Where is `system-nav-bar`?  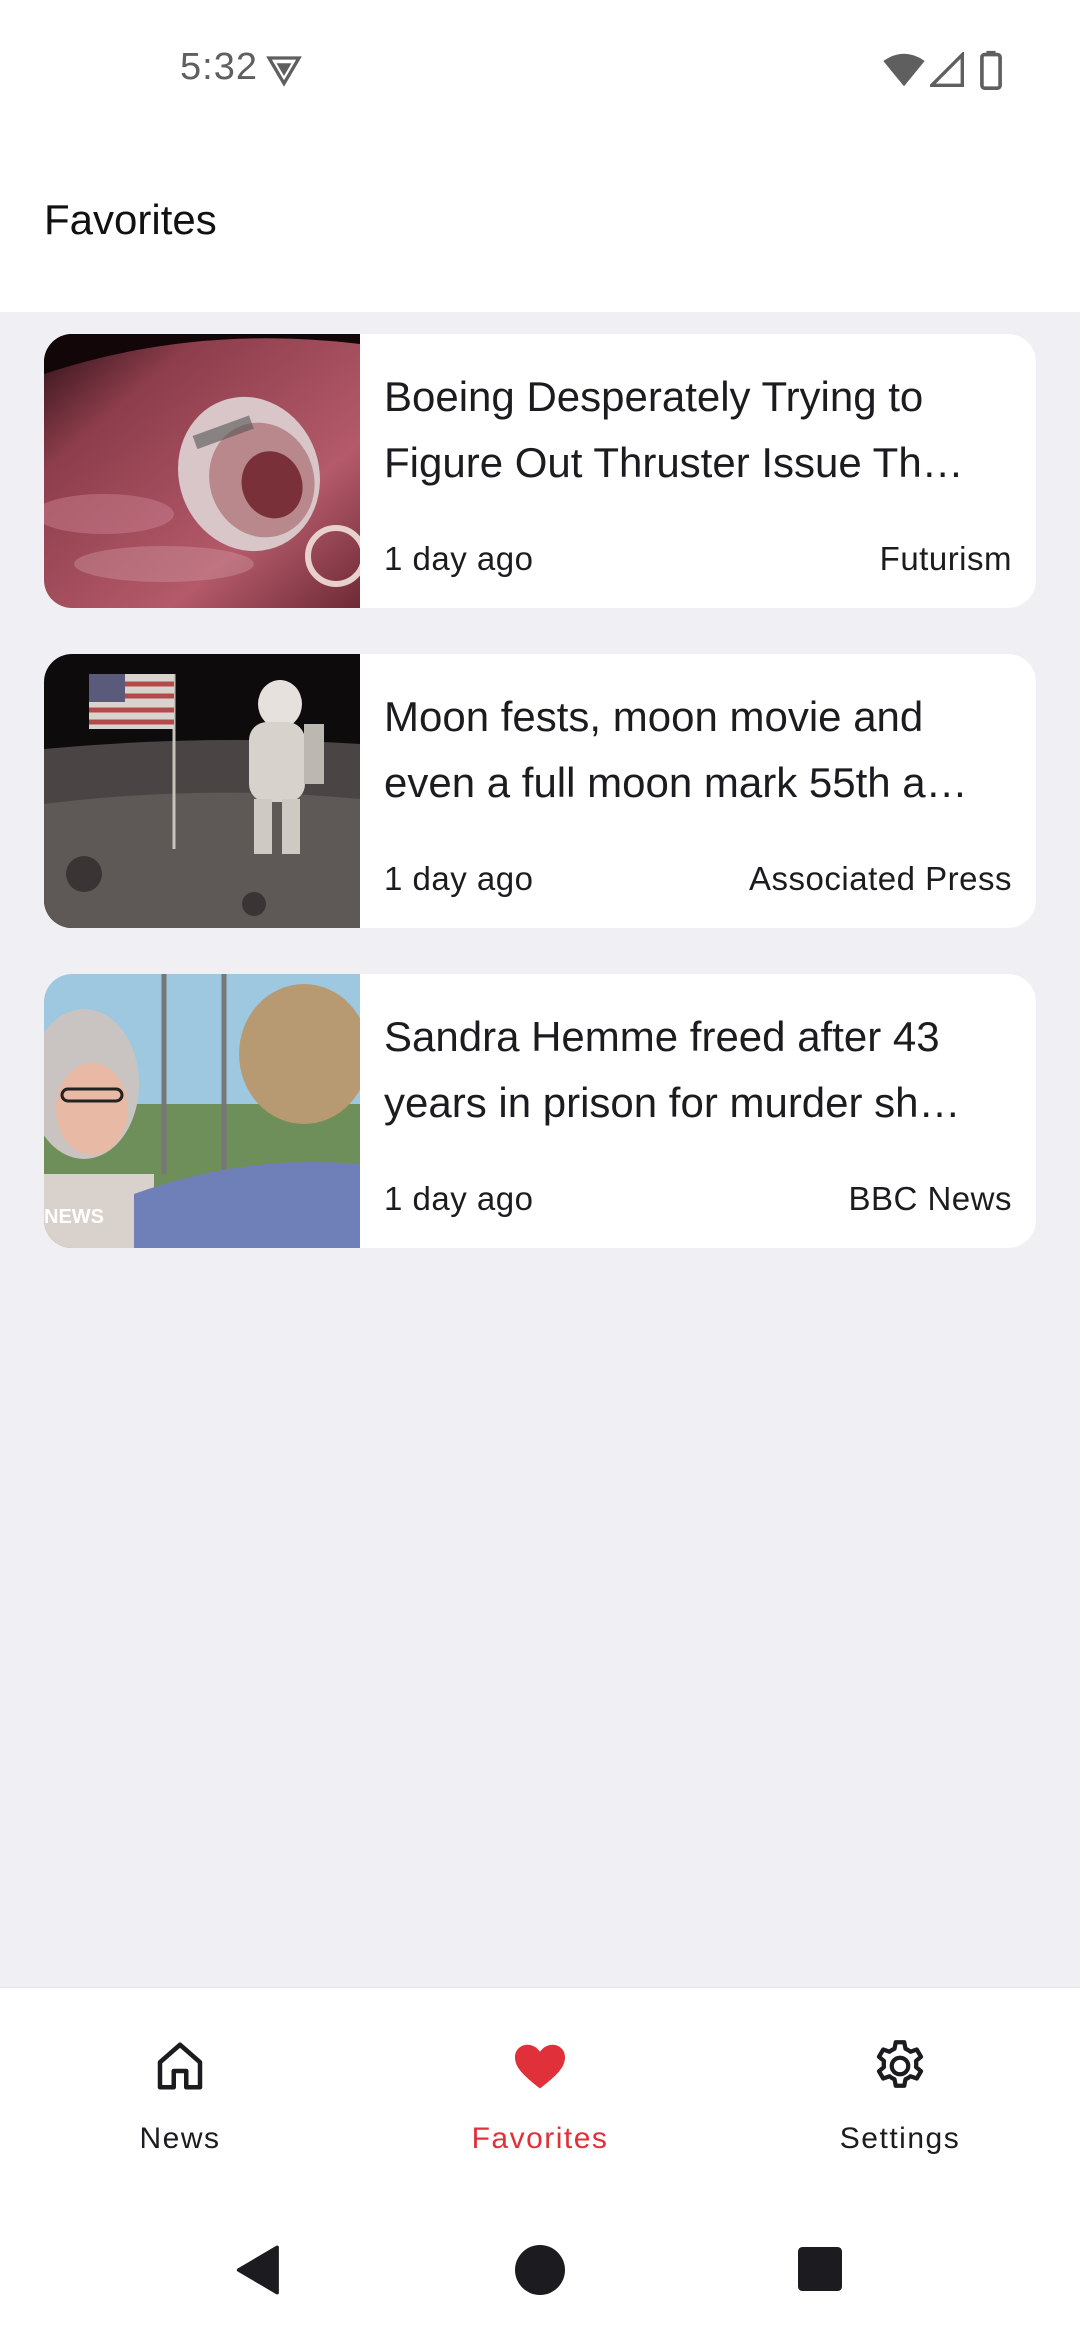 system-nav-bar is located at coordinates (540, 2263).